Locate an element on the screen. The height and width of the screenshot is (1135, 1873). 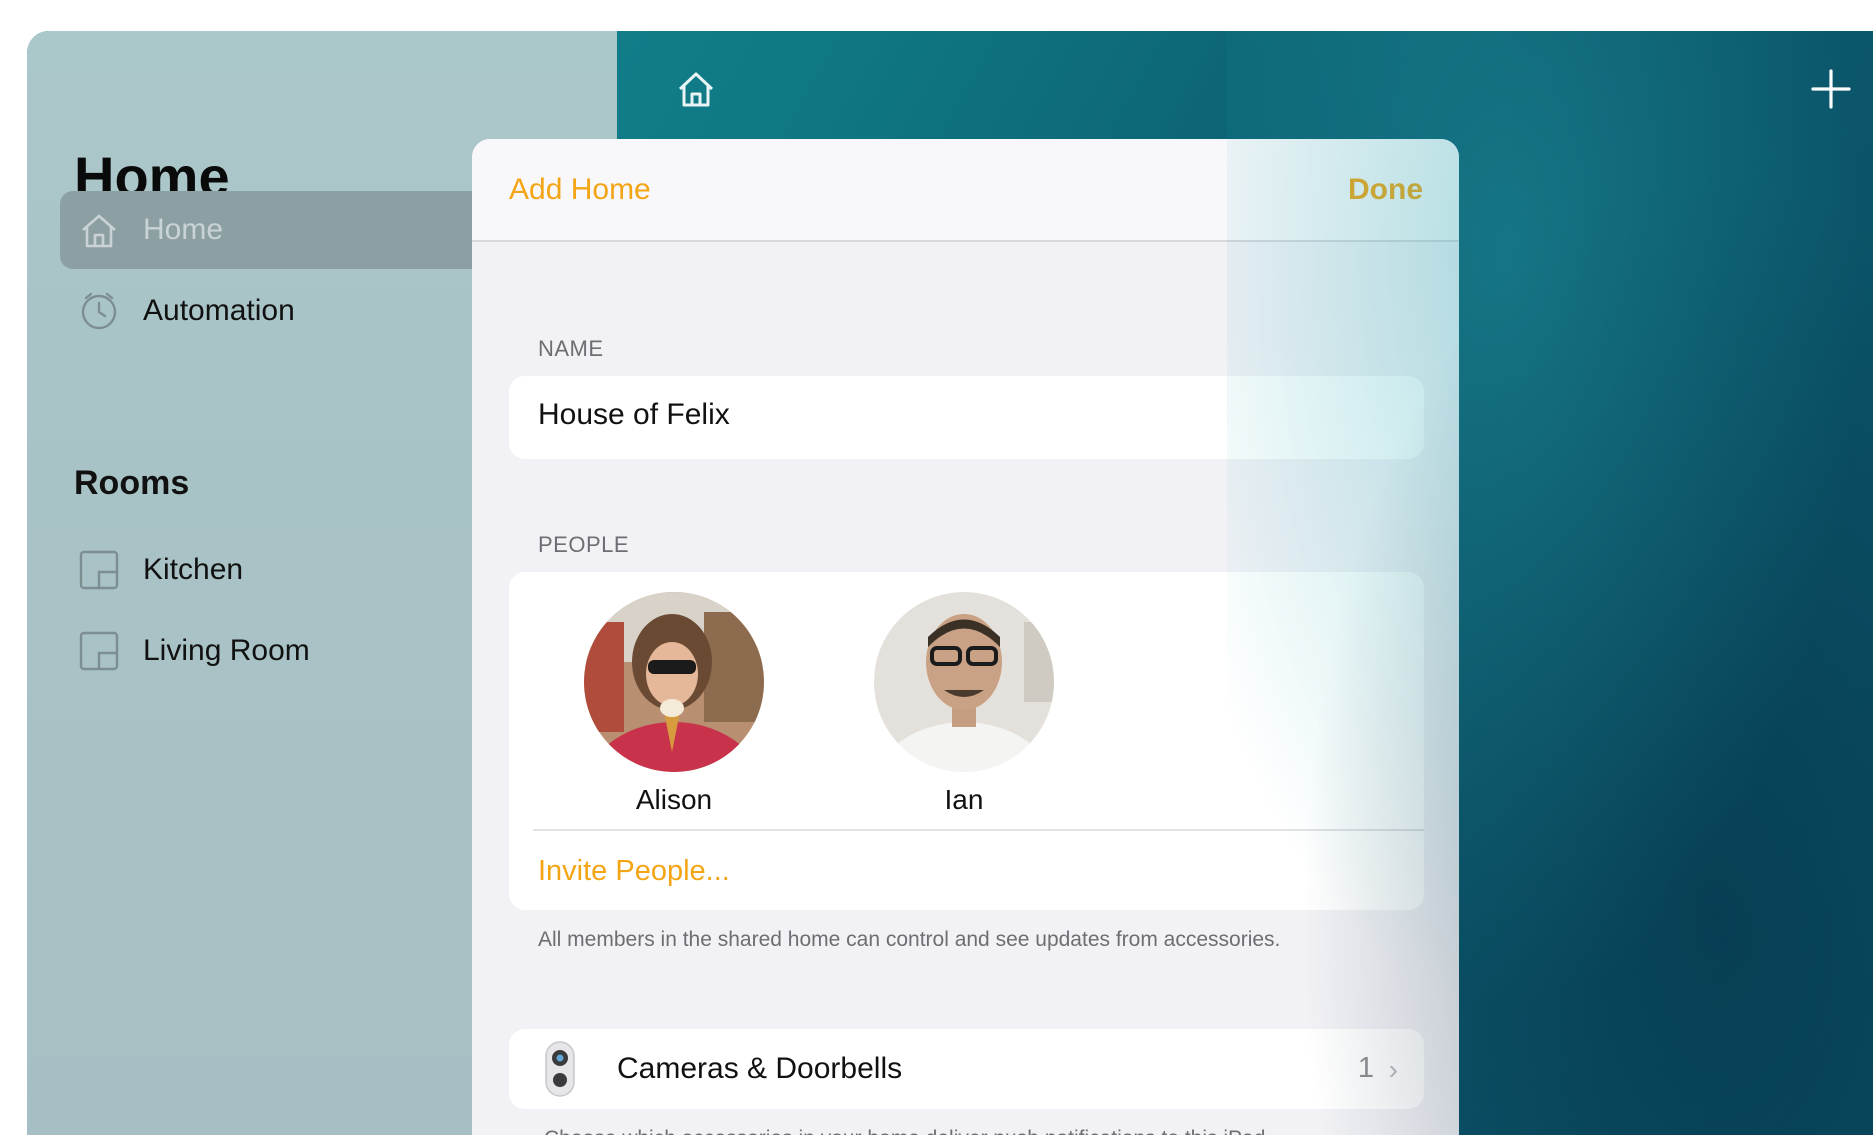
cameras-doorbells-row: Cameras & Doorbells 1 › is located at coordinates (966, 1069).